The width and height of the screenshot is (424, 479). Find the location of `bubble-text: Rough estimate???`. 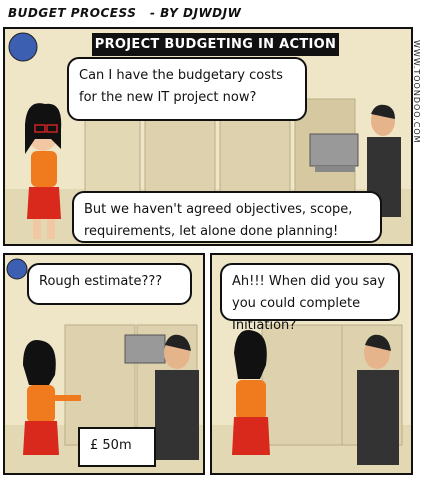

bubble-text: Rough estimate??? is located at coordinates (101, 281).